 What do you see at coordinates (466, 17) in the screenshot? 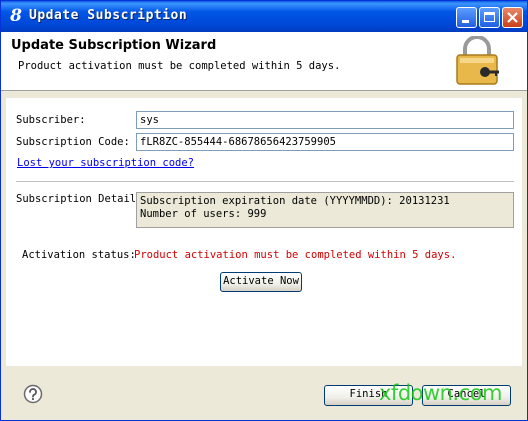
I see `minimize-button` at bounding box center [466, 17].